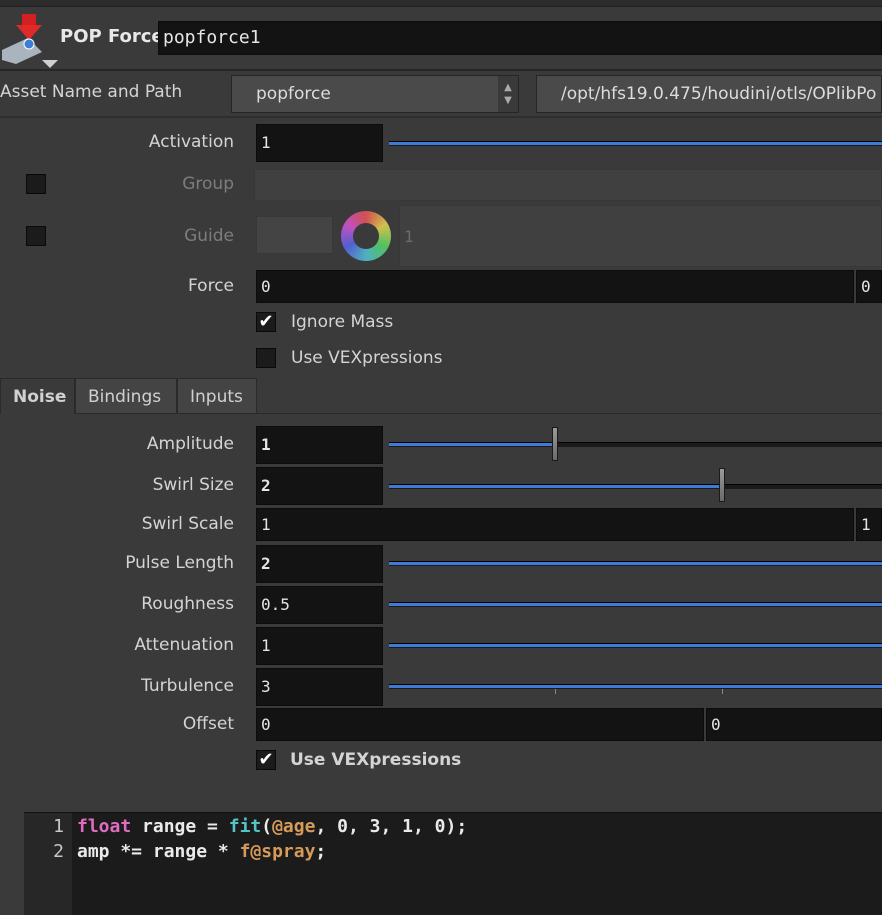  I want to click on asset-path-field: /opt/hfs19.0.475/houdini/otls/OPlibPo, so click(709, 94).